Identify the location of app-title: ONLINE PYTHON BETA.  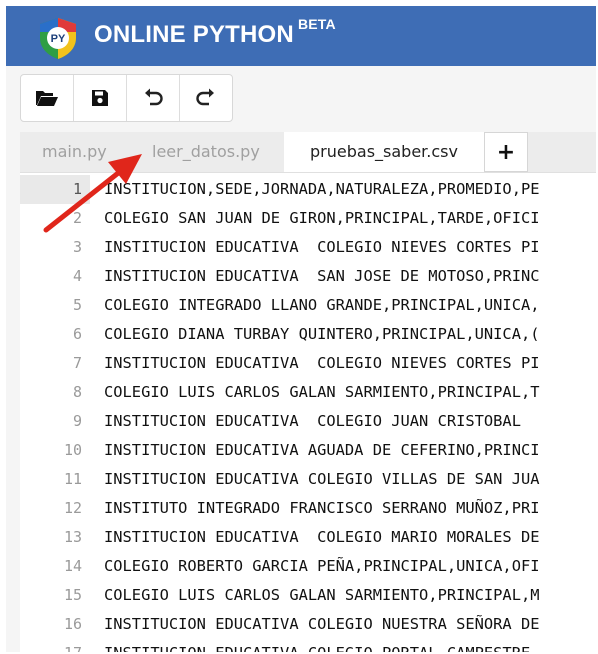
(215, 32).